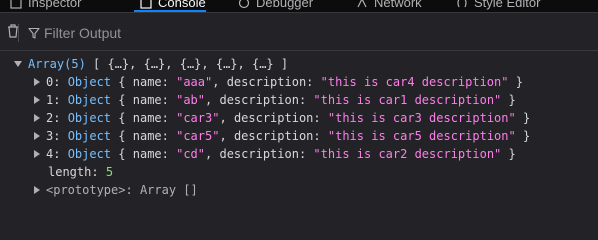 The width and height of the screenshot is (598, 240). Describe the element at coordinates (198, 118) in the screenshot. I see `name-value: "car3"` at that location.